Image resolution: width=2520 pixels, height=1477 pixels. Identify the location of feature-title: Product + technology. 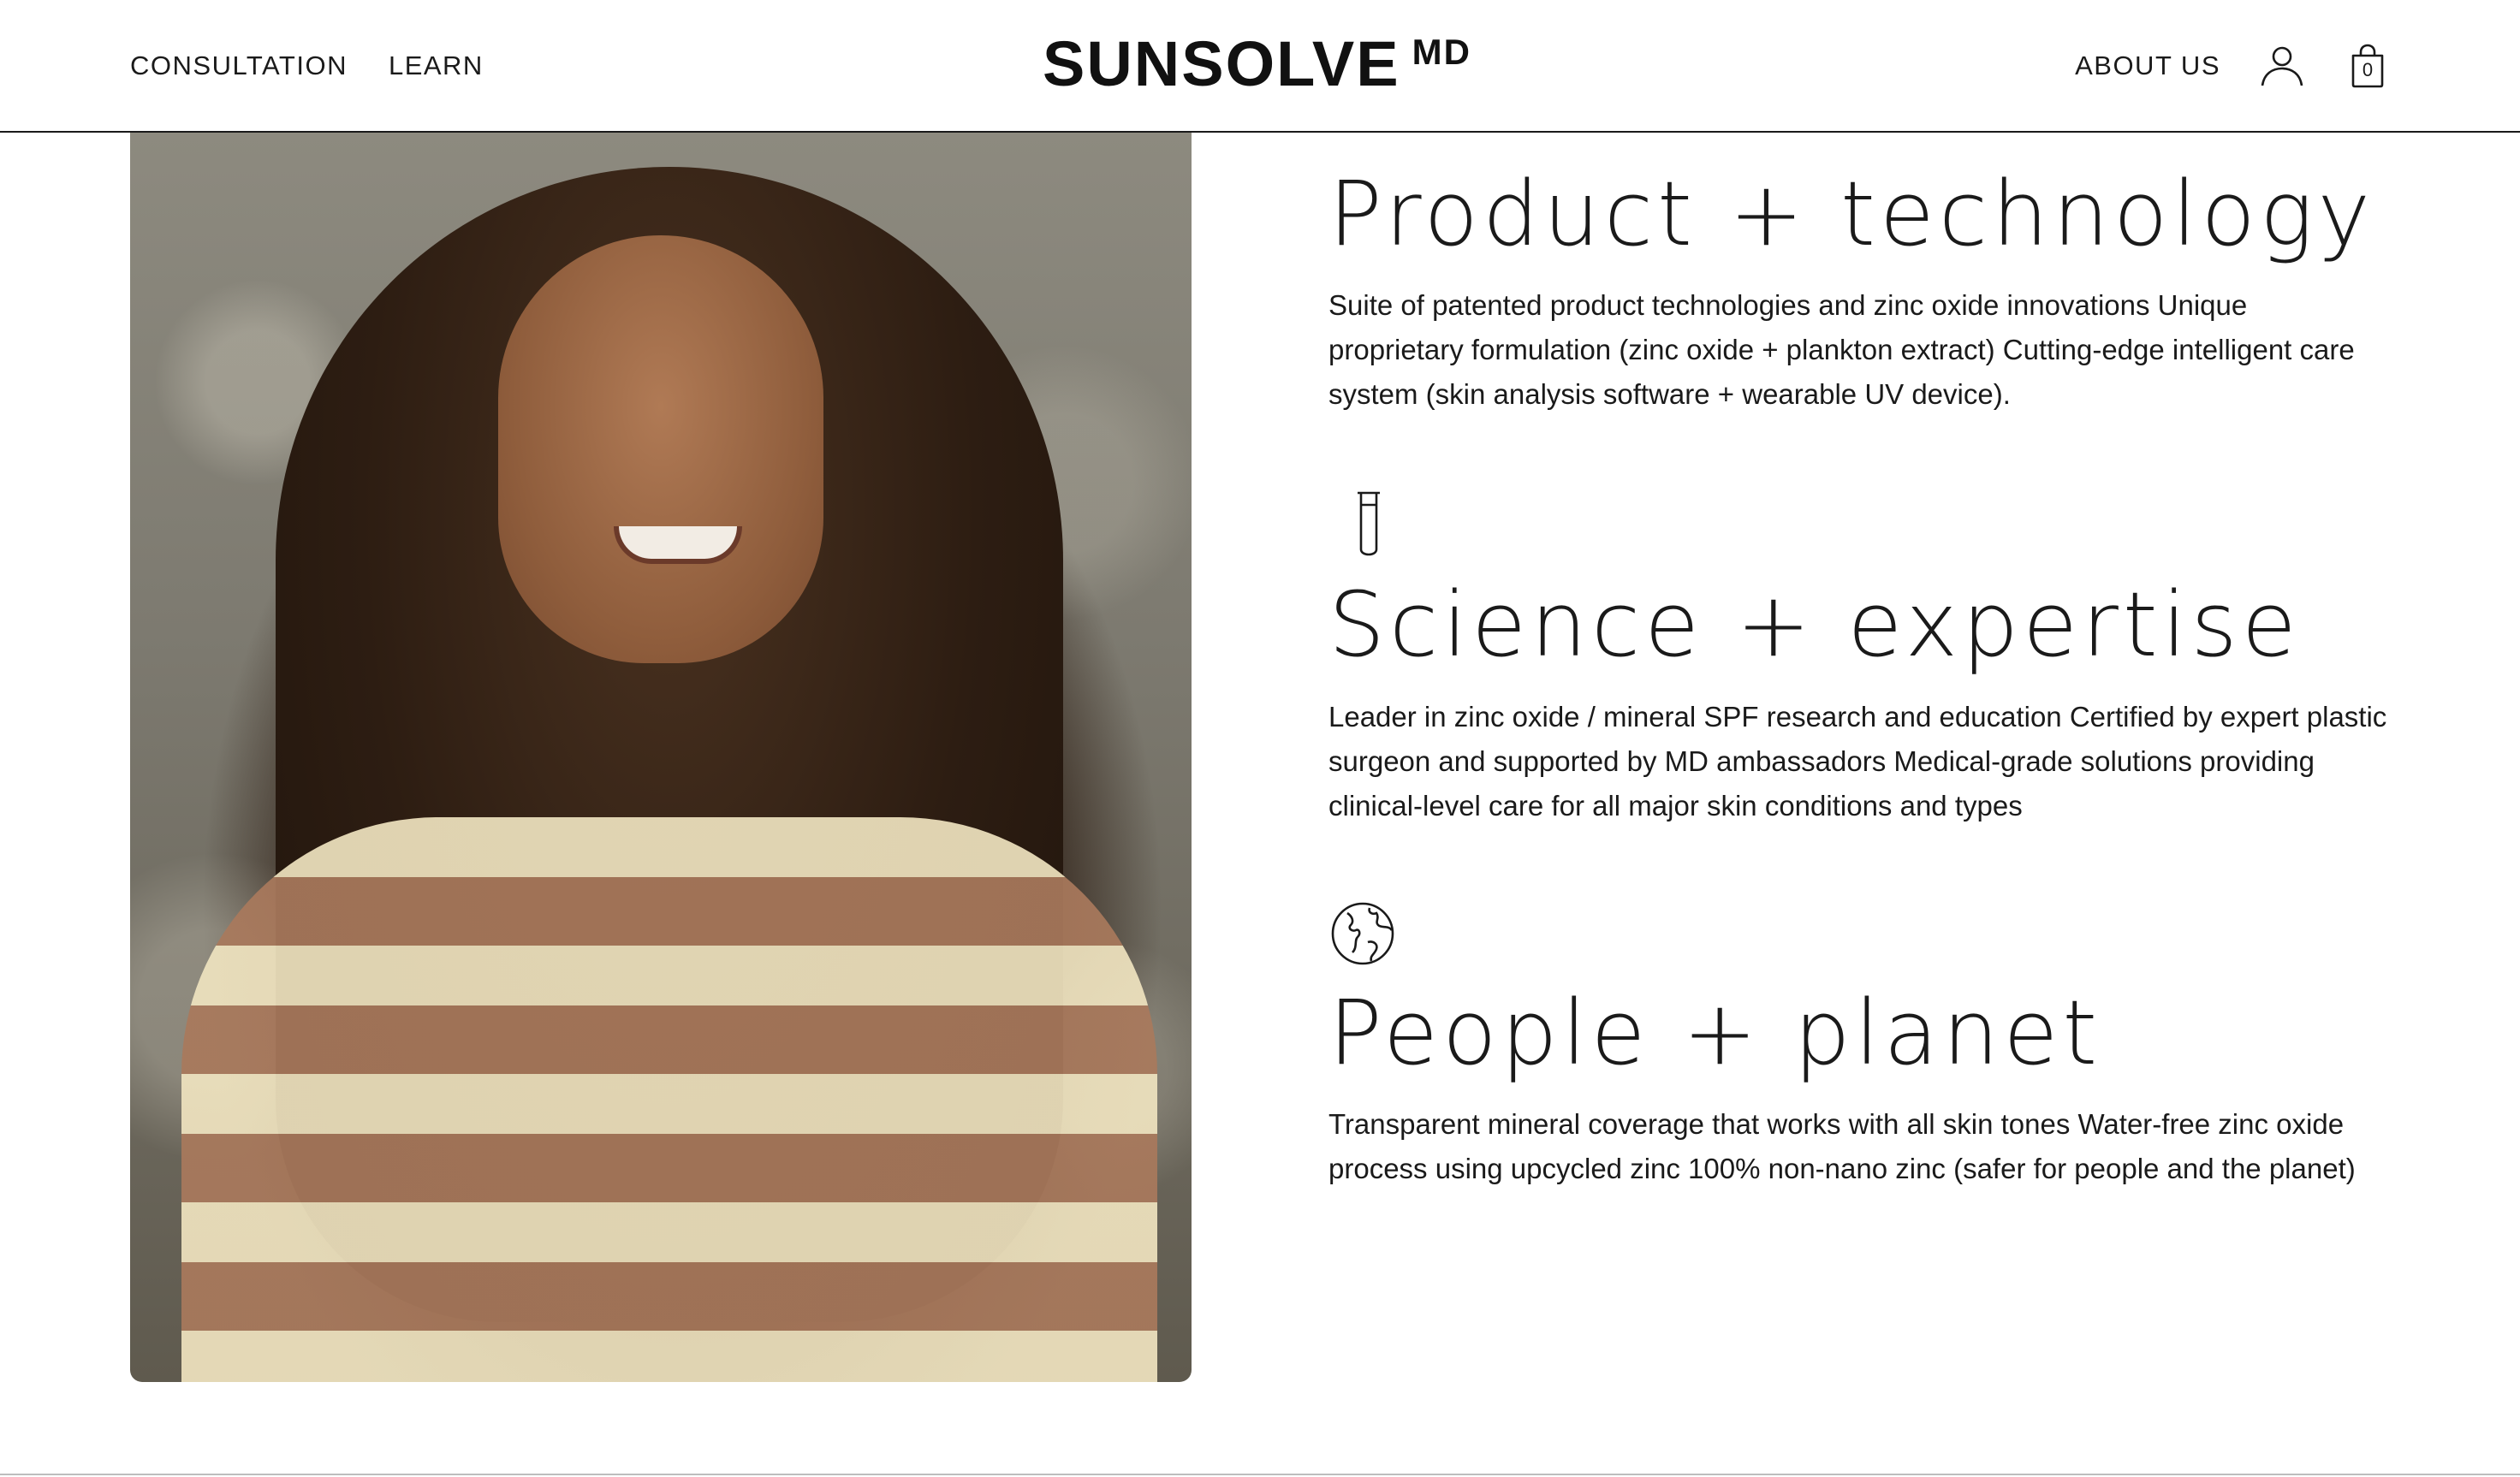
(1851, 214).